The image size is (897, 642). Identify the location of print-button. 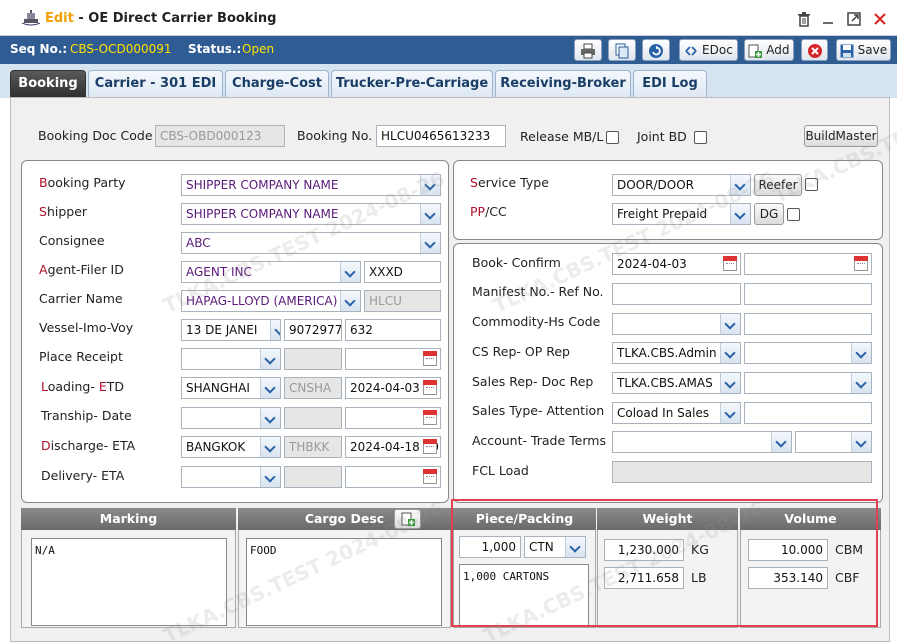
(588, 50).